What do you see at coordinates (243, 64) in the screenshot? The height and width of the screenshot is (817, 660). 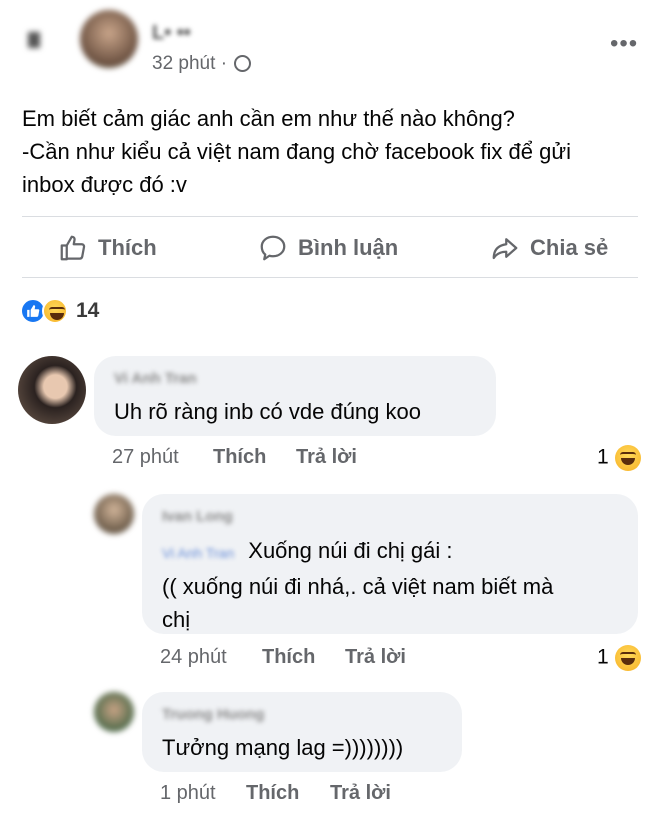 I see `globe-icon` at bounding box center [243, 64].